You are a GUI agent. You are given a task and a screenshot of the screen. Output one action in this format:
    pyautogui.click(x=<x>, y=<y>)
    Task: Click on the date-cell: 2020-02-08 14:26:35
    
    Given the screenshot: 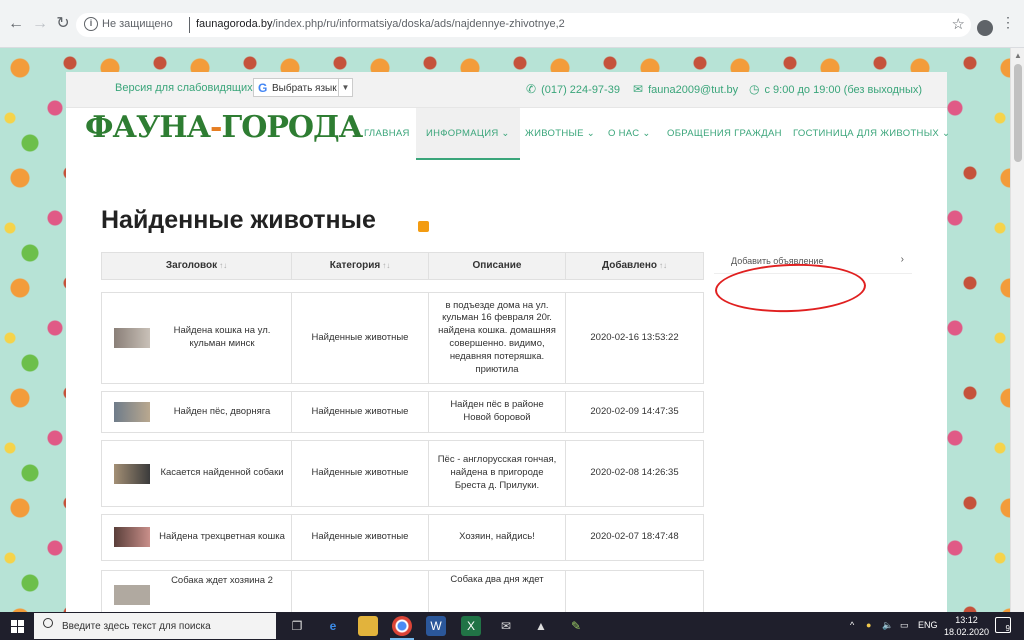 What is the action you would take?
    pyautogui.click(x=634, y=473)
    